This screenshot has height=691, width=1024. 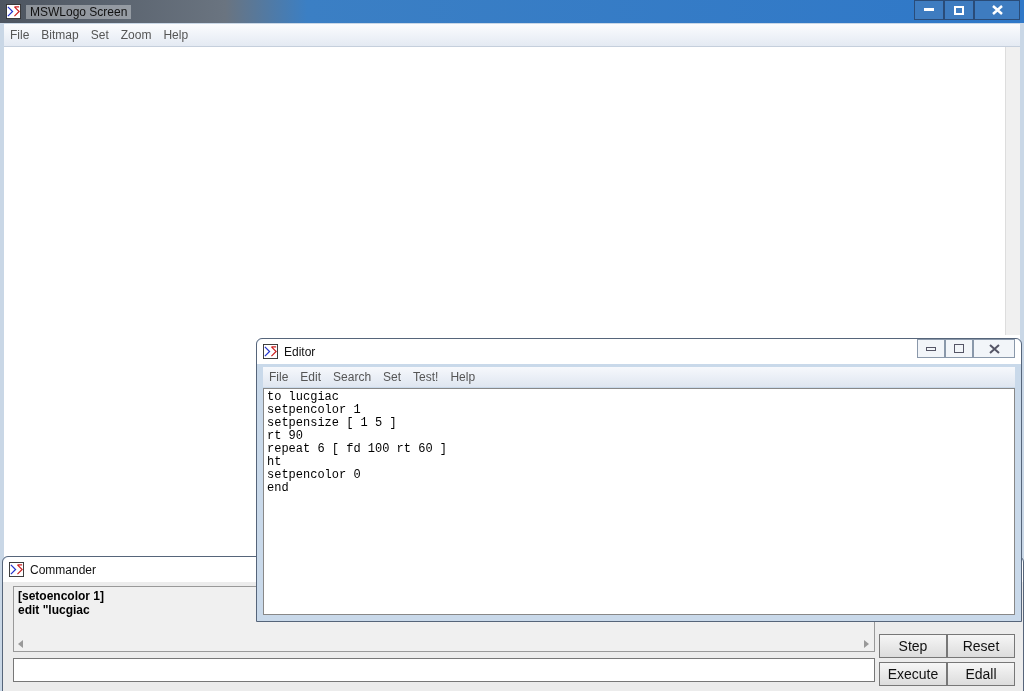 I want to click on code-line: end, so click(x=278, y=488).